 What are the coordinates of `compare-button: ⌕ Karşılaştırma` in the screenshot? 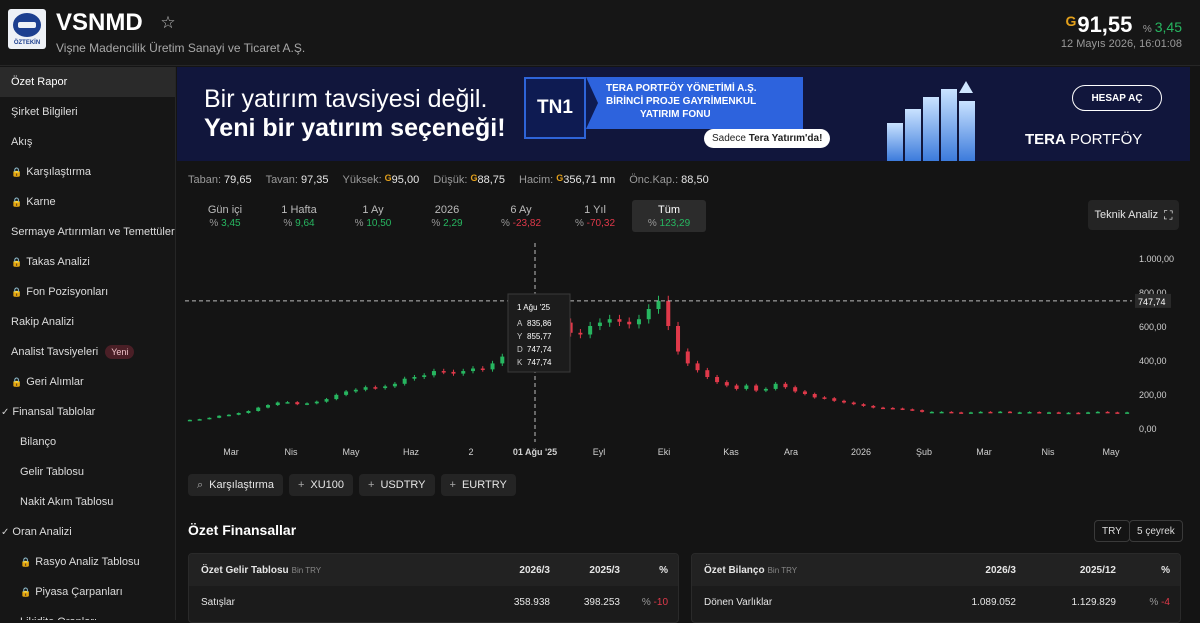 It's located at (235, 485).